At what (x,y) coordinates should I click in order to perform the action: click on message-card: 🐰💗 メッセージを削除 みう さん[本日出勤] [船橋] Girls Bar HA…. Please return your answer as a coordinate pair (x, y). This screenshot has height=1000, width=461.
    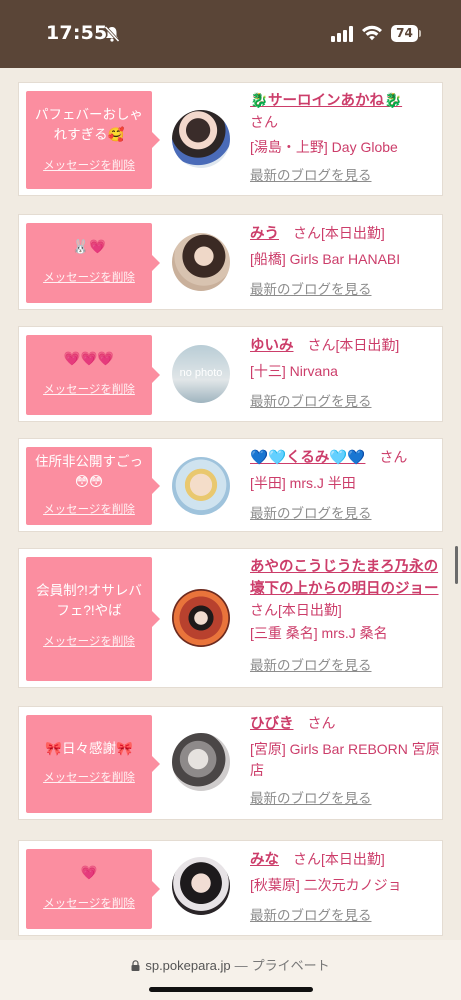
    Looking at the image, I should click on (230, 262).